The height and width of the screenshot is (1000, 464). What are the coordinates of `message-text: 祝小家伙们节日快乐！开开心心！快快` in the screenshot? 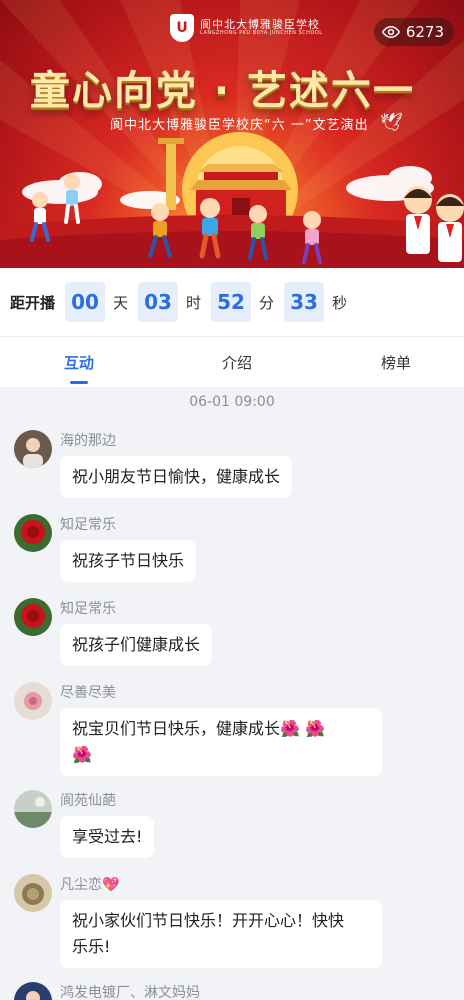 It's located at (208, 920).